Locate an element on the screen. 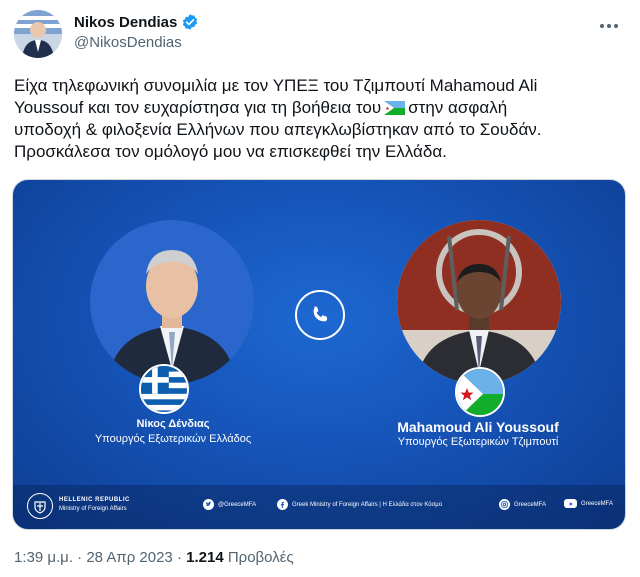  portrait-youssouf is located at coordinates (479, 302).